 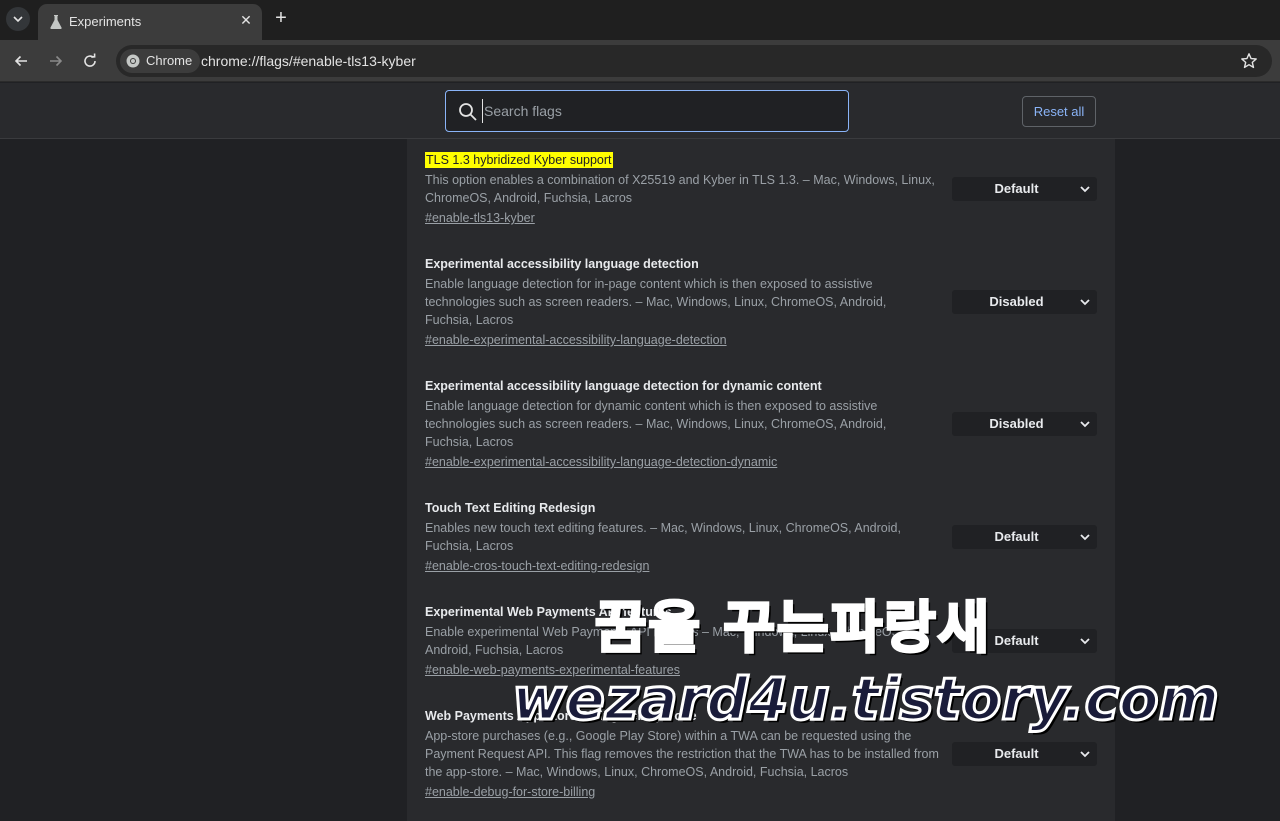 I want to click on tab-experiments: Experiments ✕, so click(x=150, y=22).